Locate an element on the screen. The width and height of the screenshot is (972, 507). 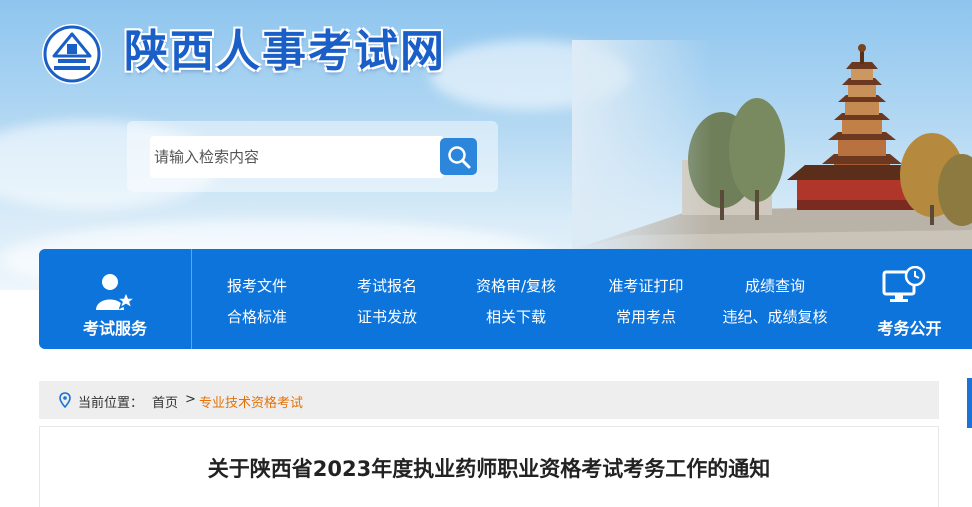
exam-affairs-label: 考务公开 is located at coordinates (909, 328).